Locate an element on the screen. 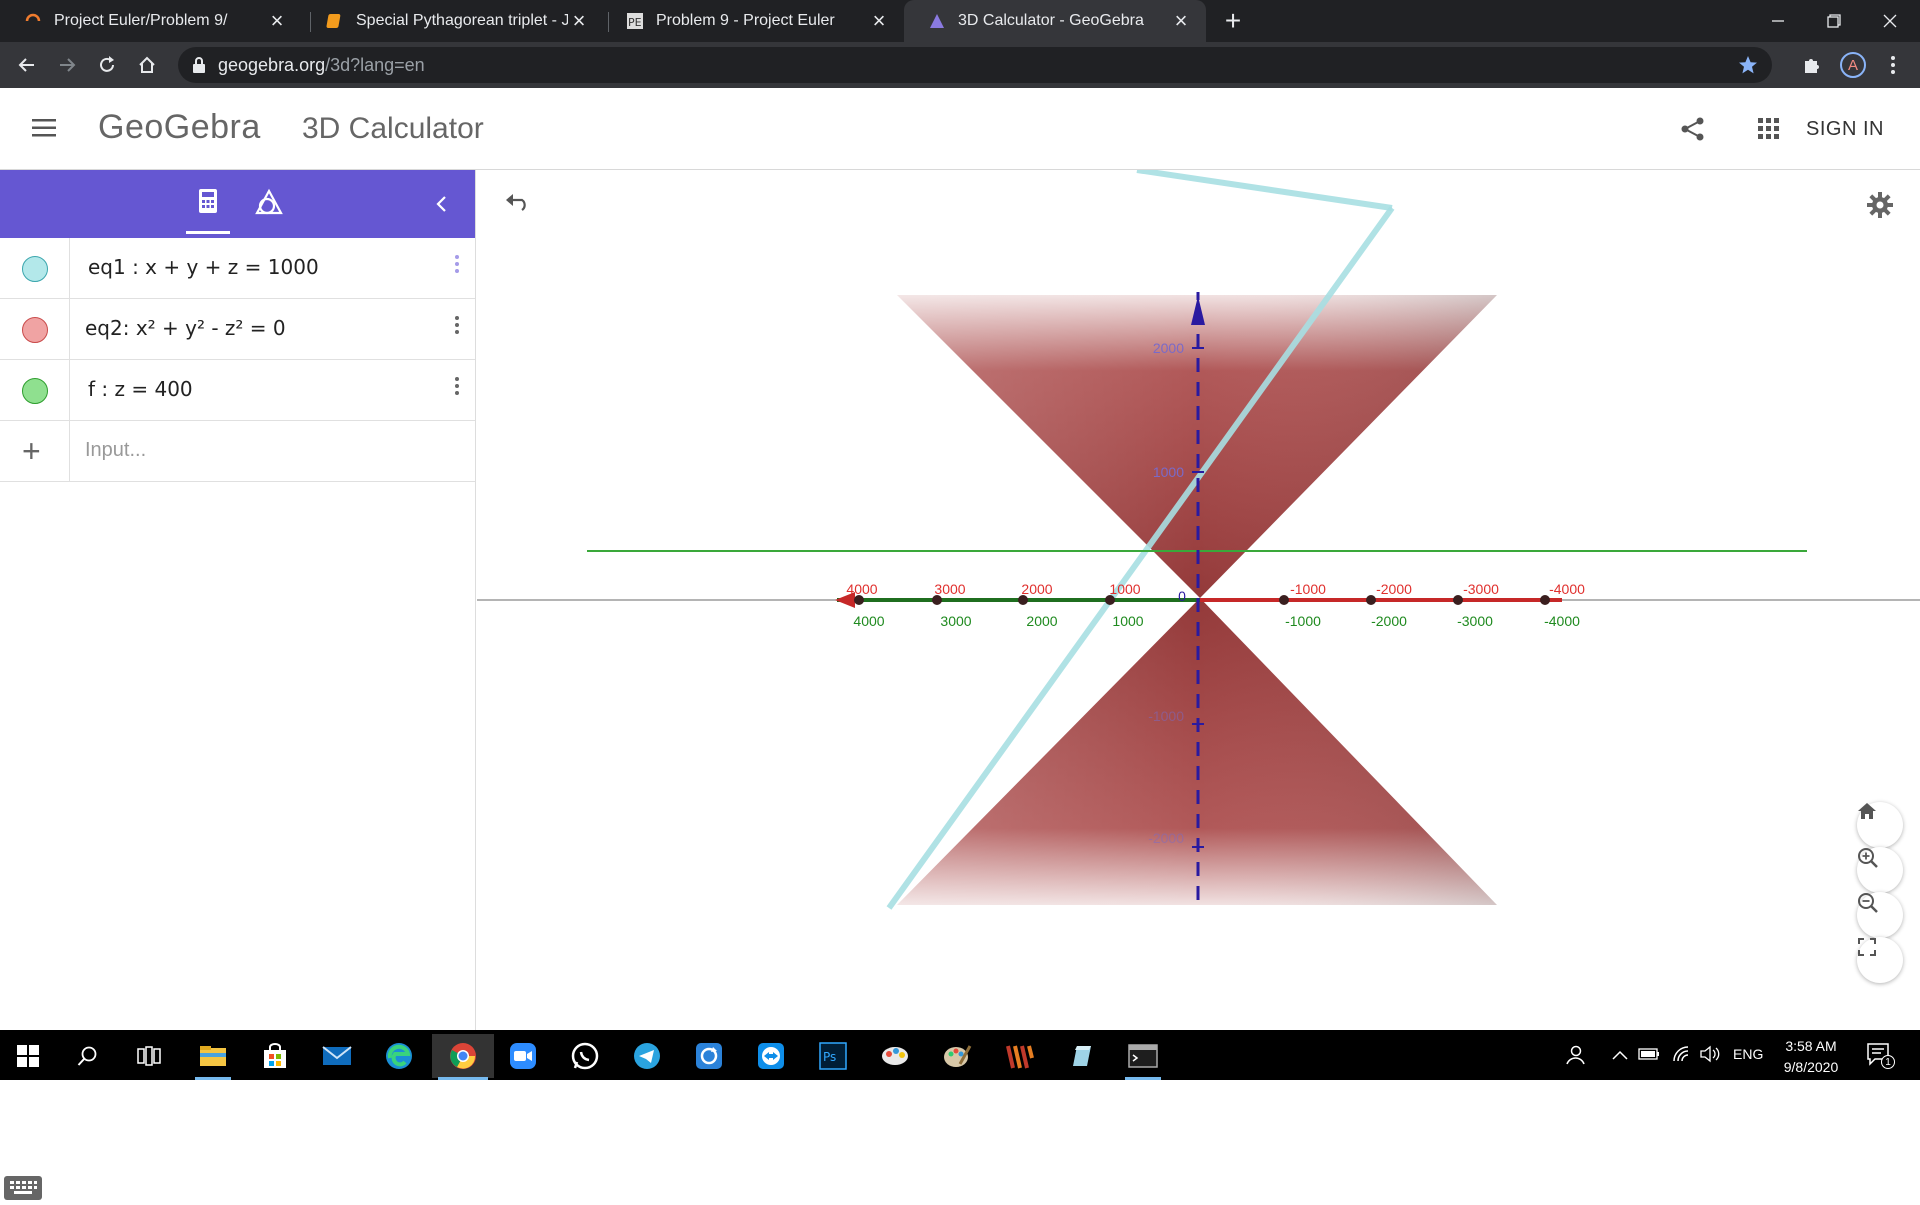 This screenshot has height=1205, width=1920. home-view-button is located at coordinates (1880, 825).